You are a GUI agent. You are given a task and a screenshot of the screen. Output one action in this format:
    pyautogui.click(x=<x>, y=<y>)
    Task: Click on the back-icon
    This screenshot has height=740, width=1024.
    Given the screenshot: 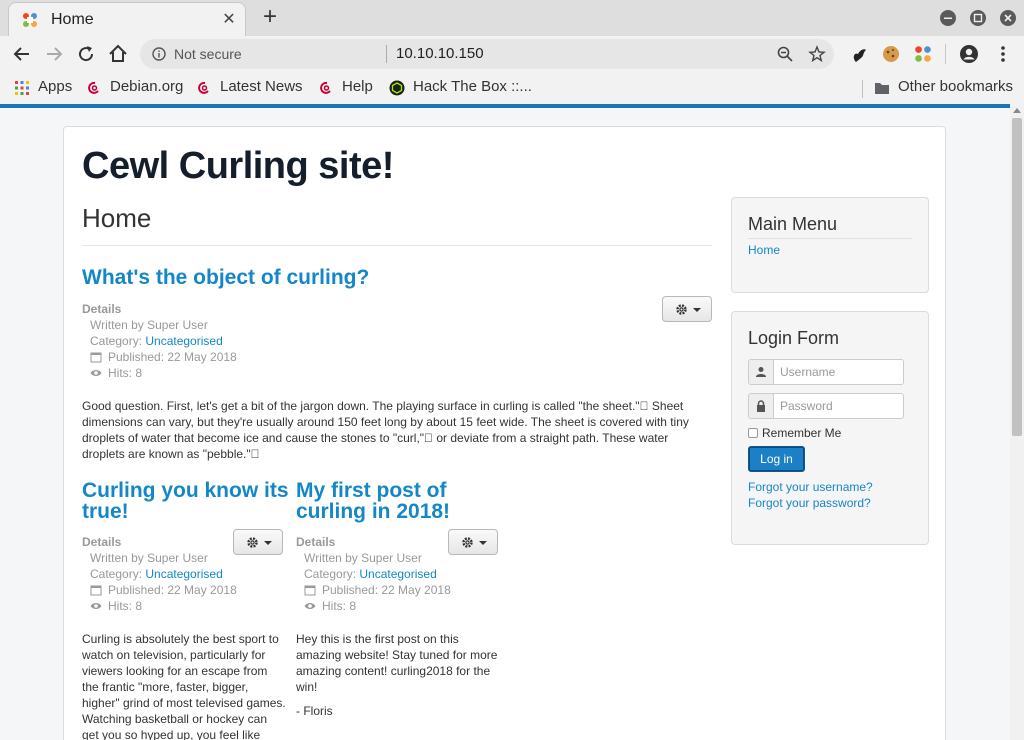 What is the action you would take?
    pyautogui.click(x=22, y=54)
    